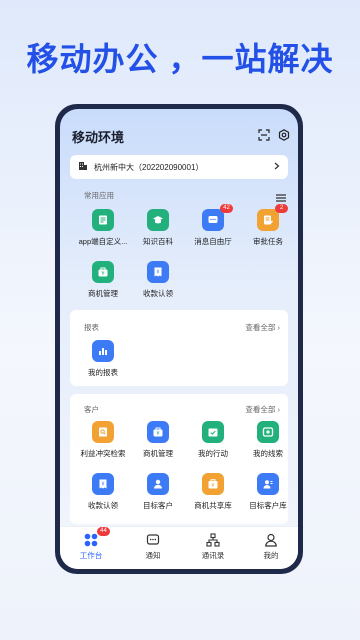  Describe the element at coordinates (271, 555) in the screenshot. I see `tab-label: 我的` at that location.